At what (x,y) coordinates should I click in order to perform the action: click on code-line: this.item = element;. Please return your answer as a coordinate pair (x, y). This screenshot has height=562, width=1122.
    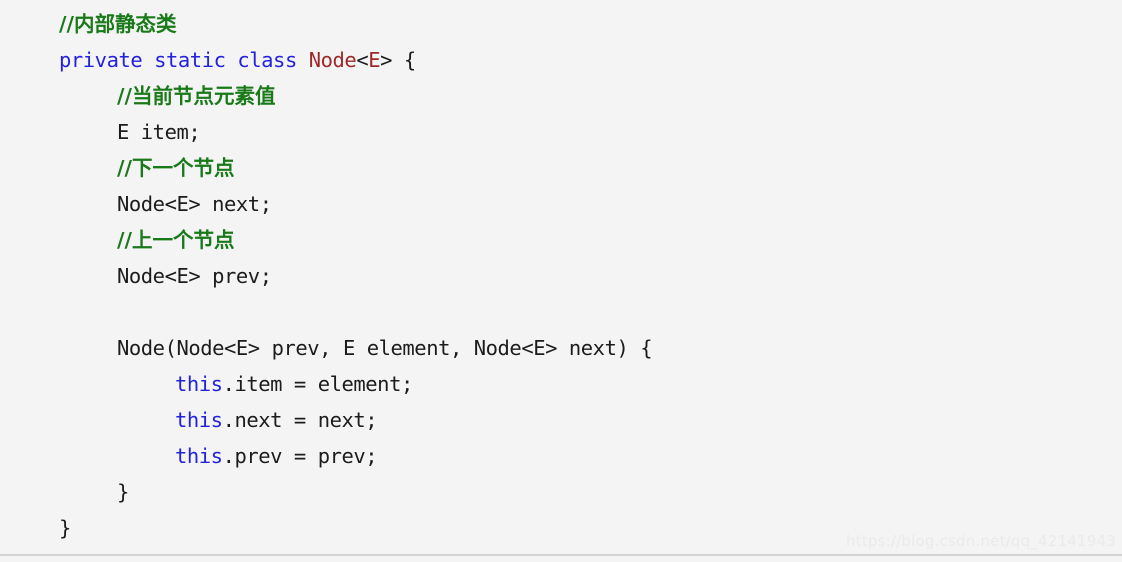
    Looking at the image, I should click on (561, 384).